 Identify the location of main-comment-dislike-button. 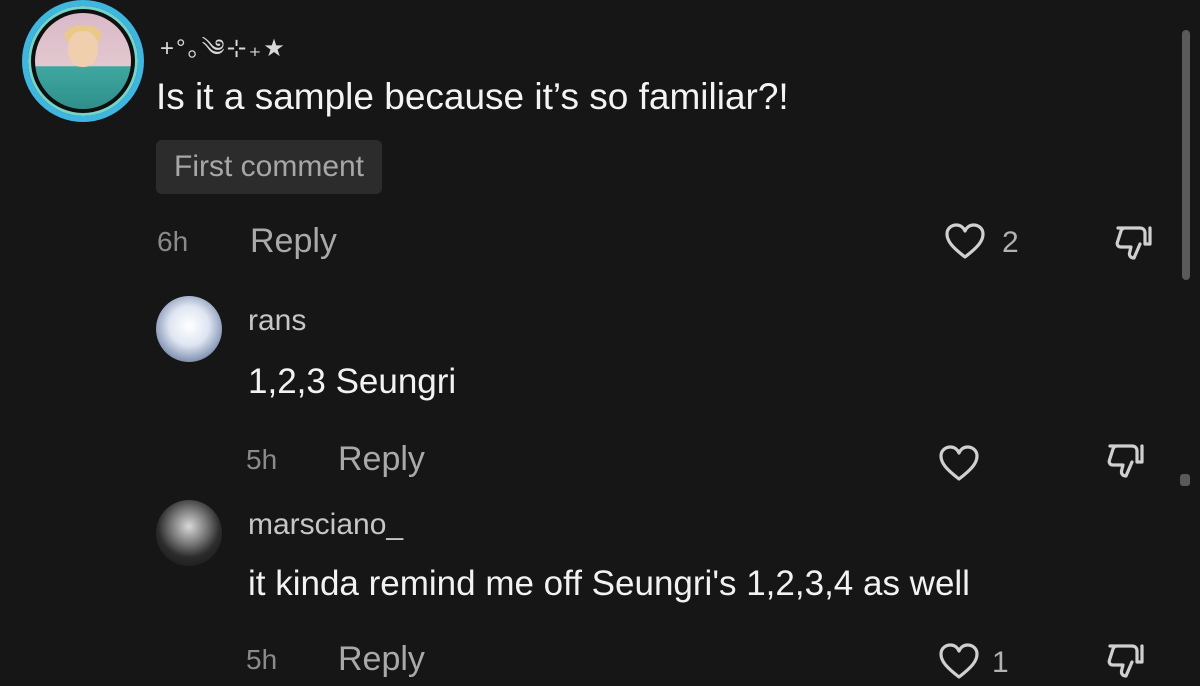
(1133, 243).